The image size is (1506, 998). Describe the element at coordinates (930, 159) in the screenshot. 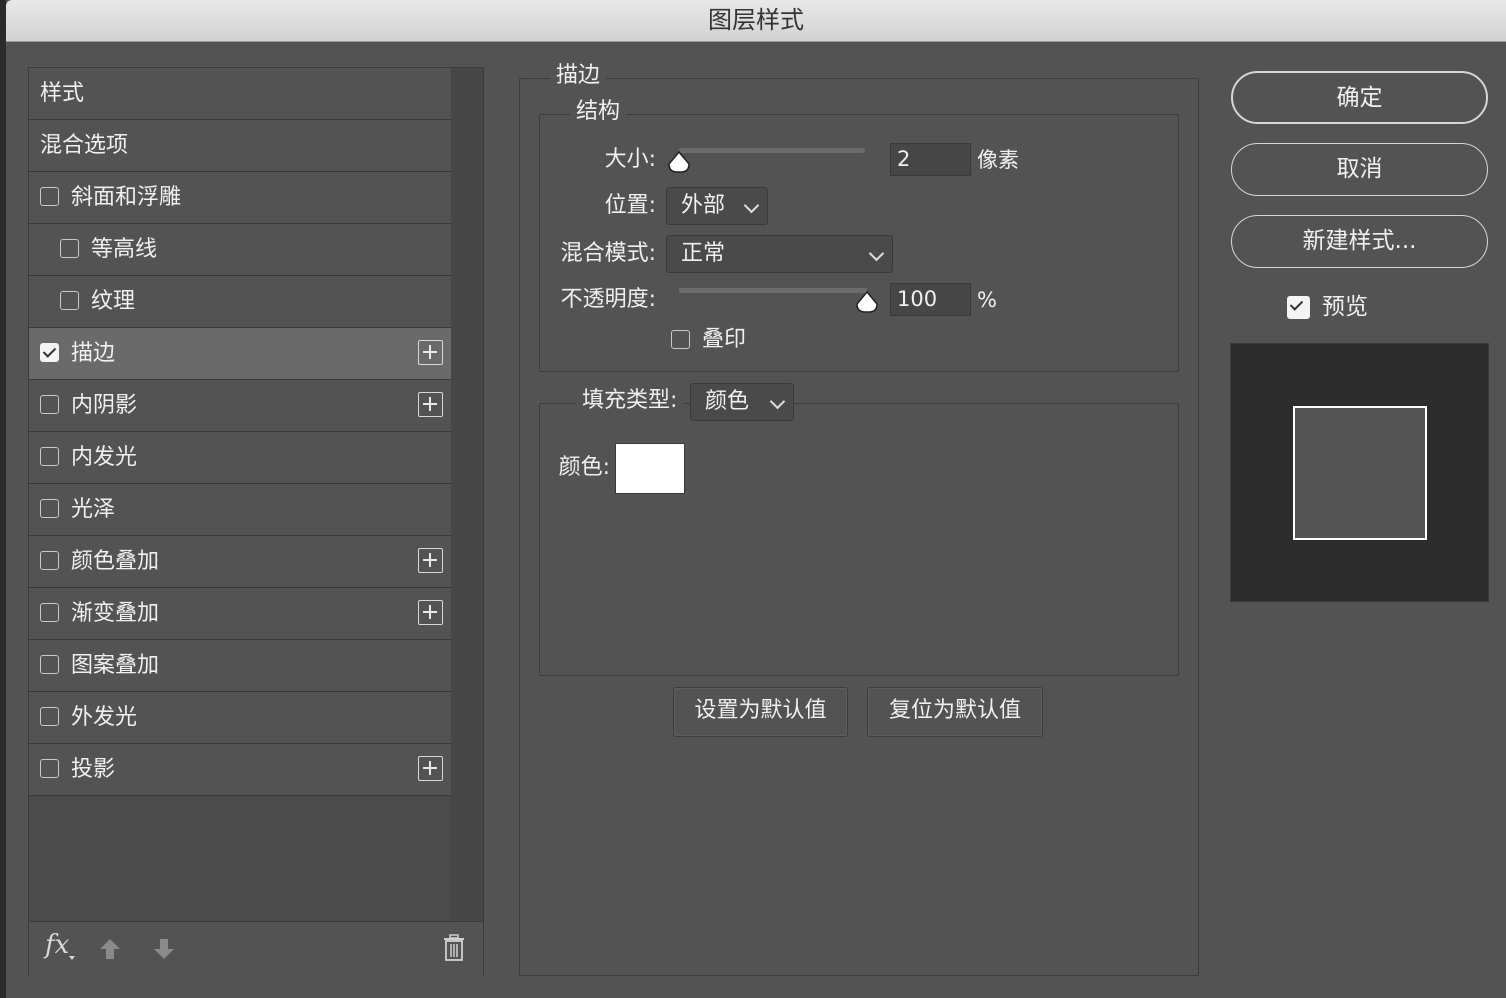

I see `size-input: 2` at that location.